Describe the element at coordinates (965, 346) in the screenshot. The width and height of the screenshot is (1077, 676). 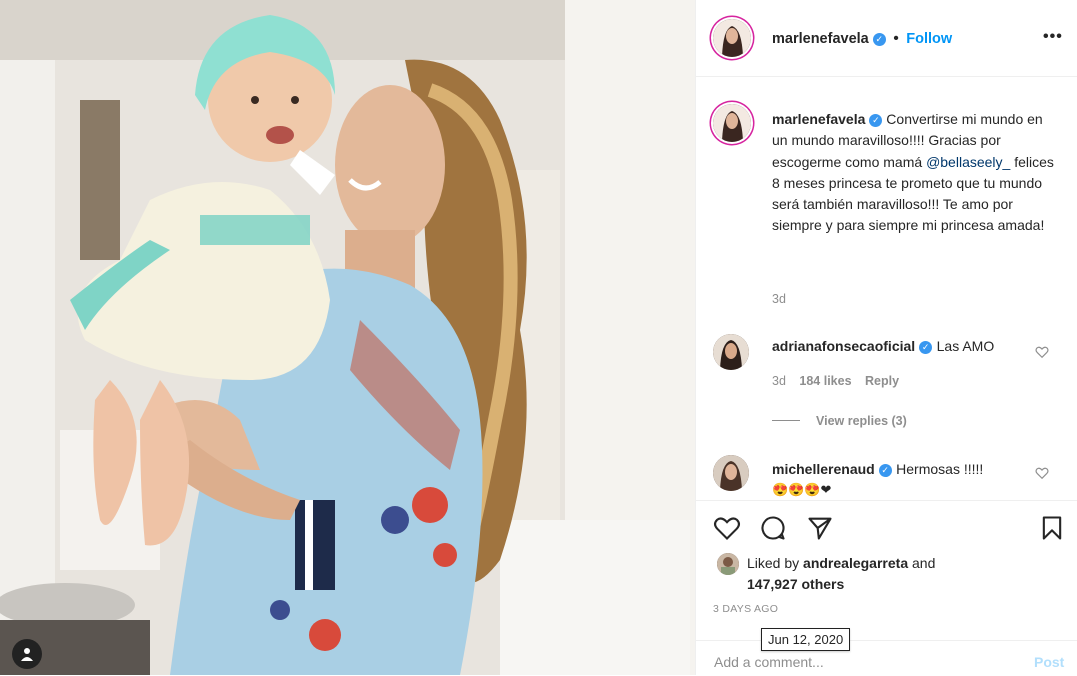
I see `comment-text: Las AMO` at that location.